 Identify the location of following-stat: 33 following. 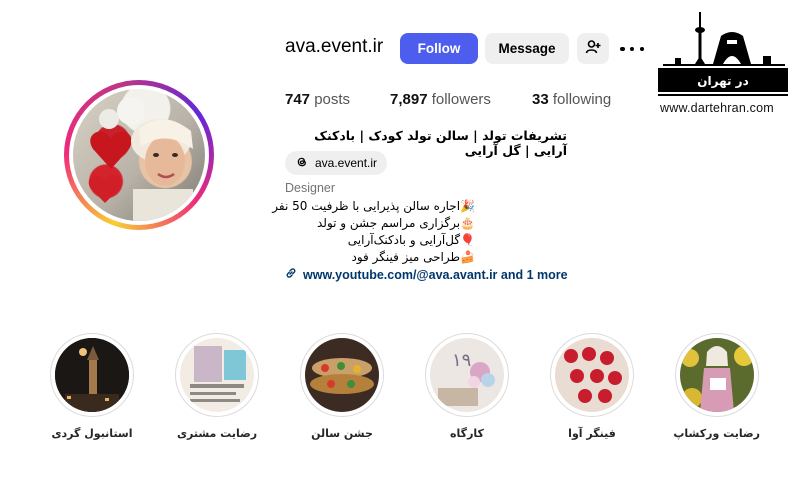
(571, 99).